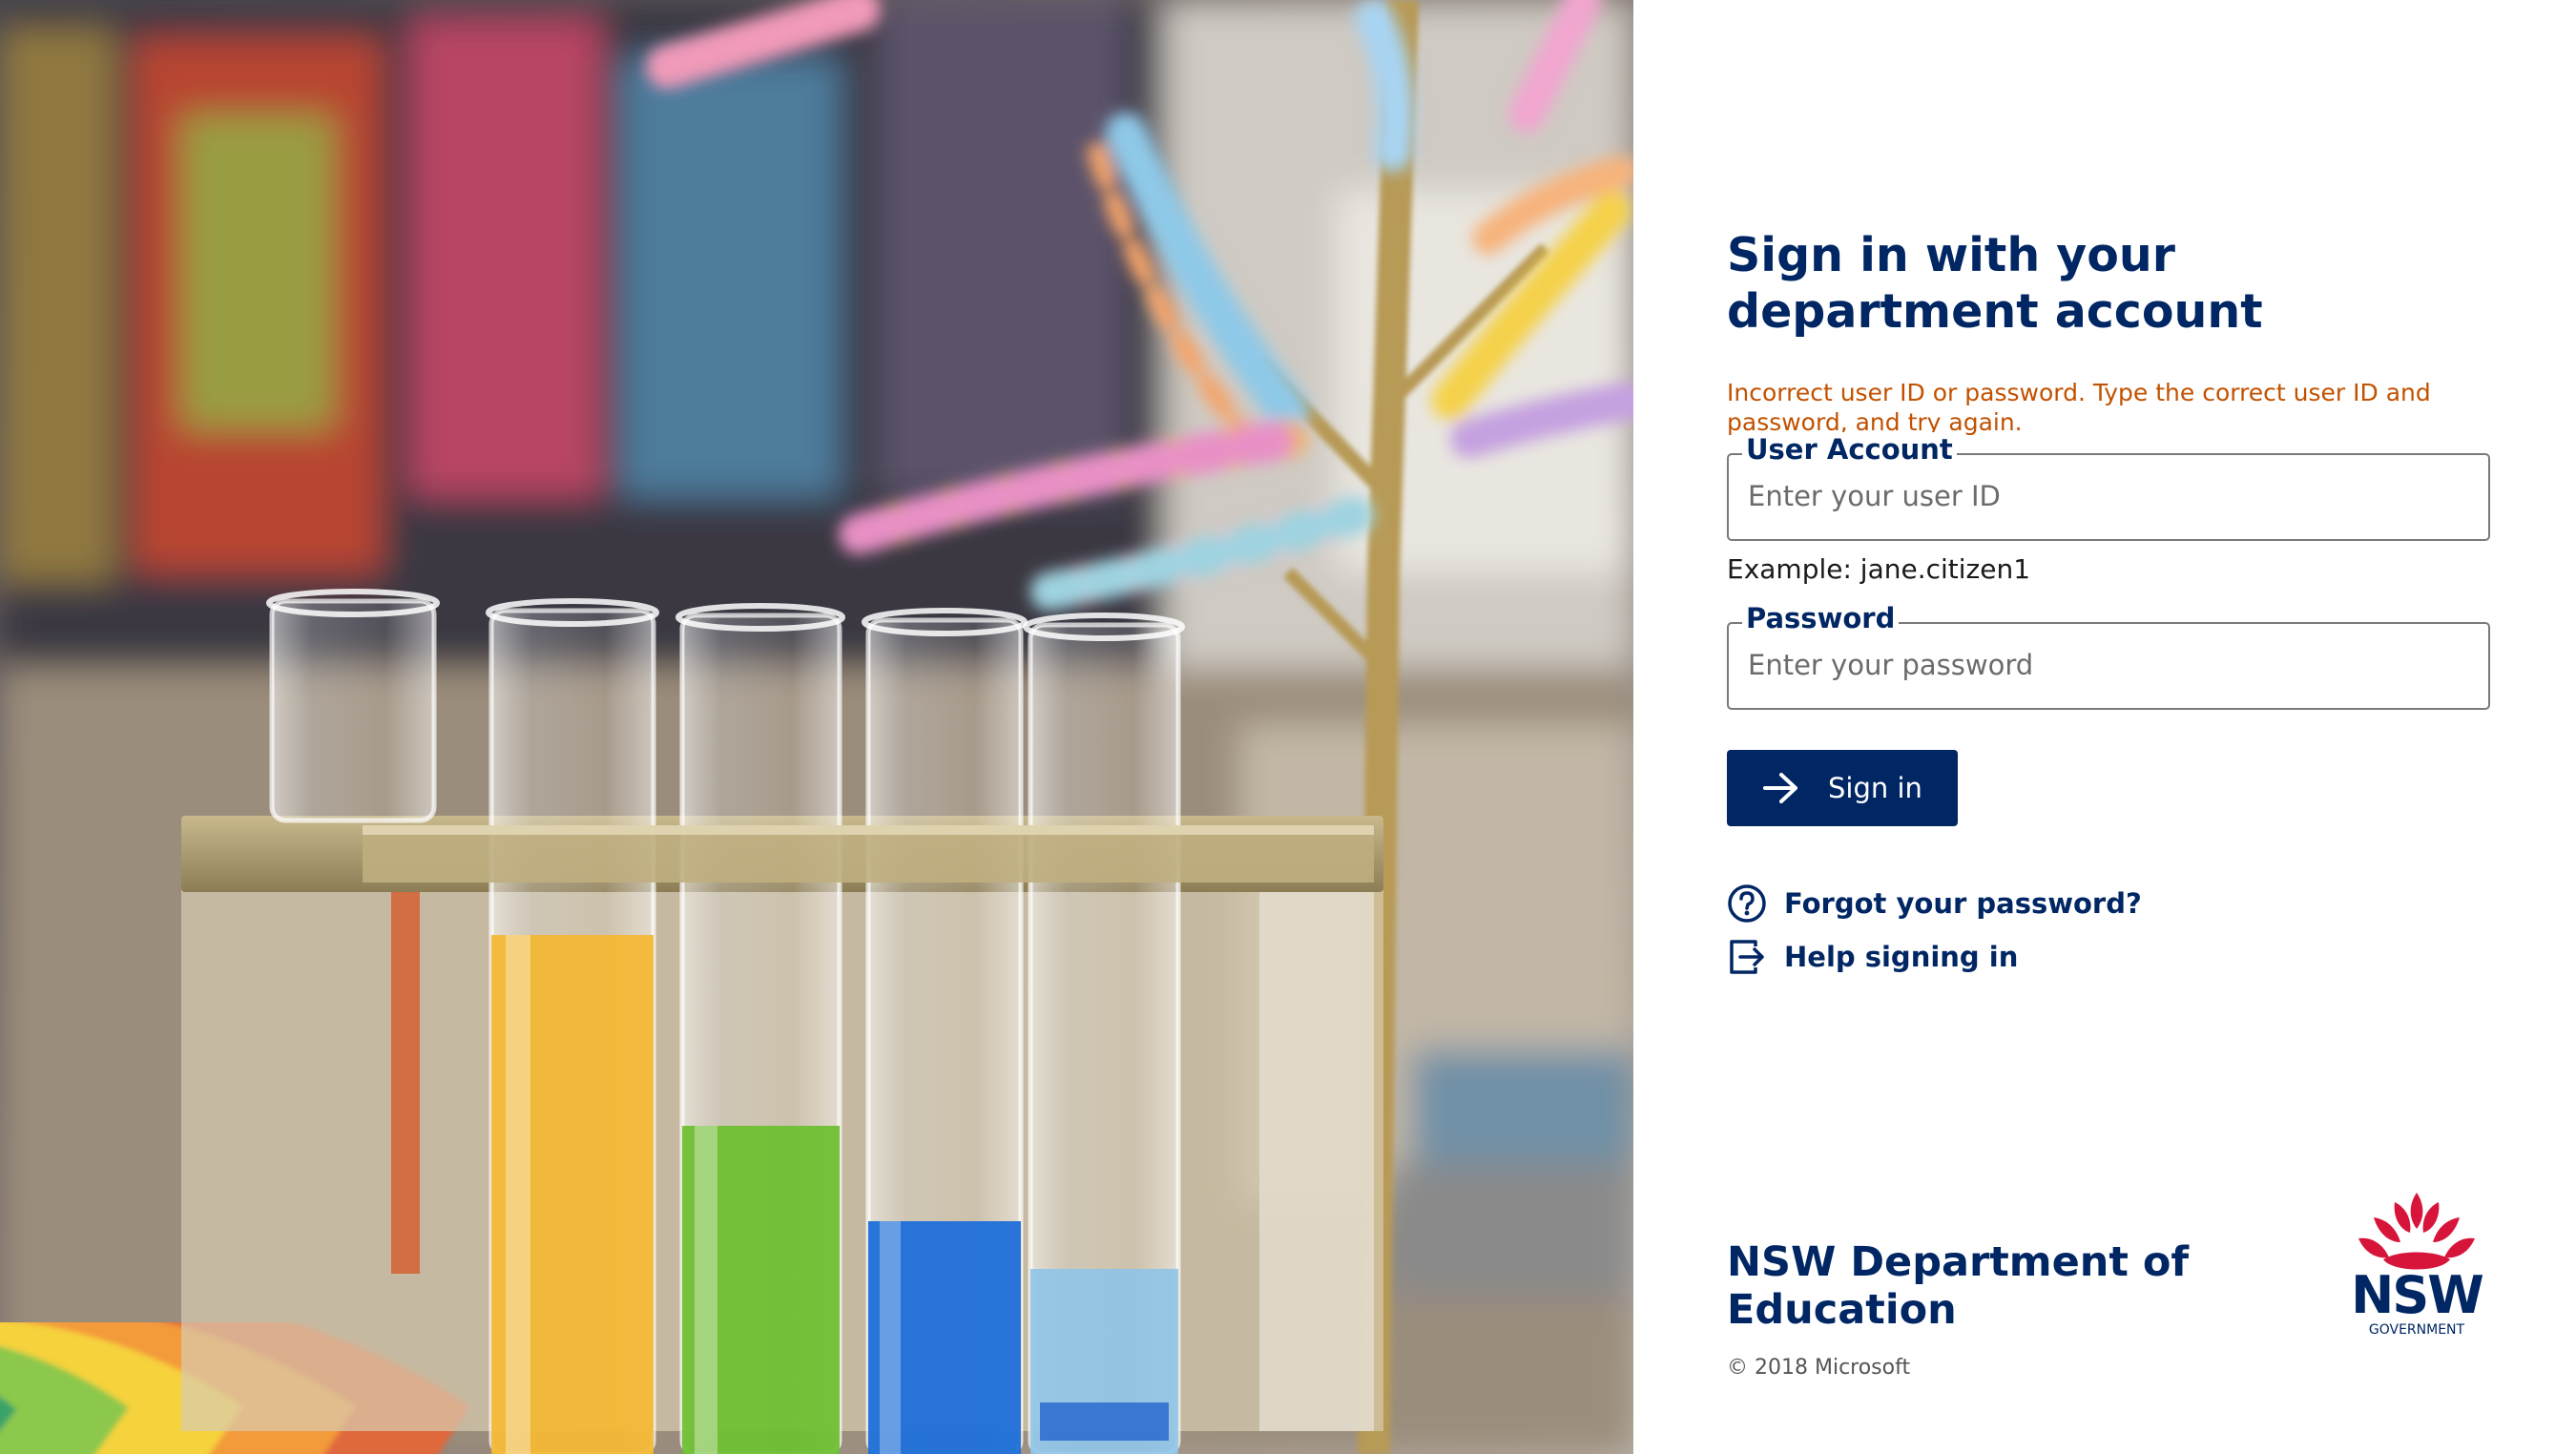 The height and width of the screenshot is (1454, 2576). What do you see at coordinates (1995, 283) in the screenshot?
I see `page-title: Sign in with your department account` at bounding box center [1995, 283].